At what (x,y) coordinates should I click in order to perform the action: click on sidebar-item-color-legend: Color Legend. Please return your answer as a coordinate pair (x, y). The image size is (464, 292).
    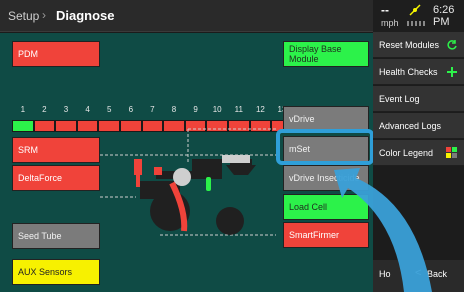
    Looking at the image, I should click on (418, 153).